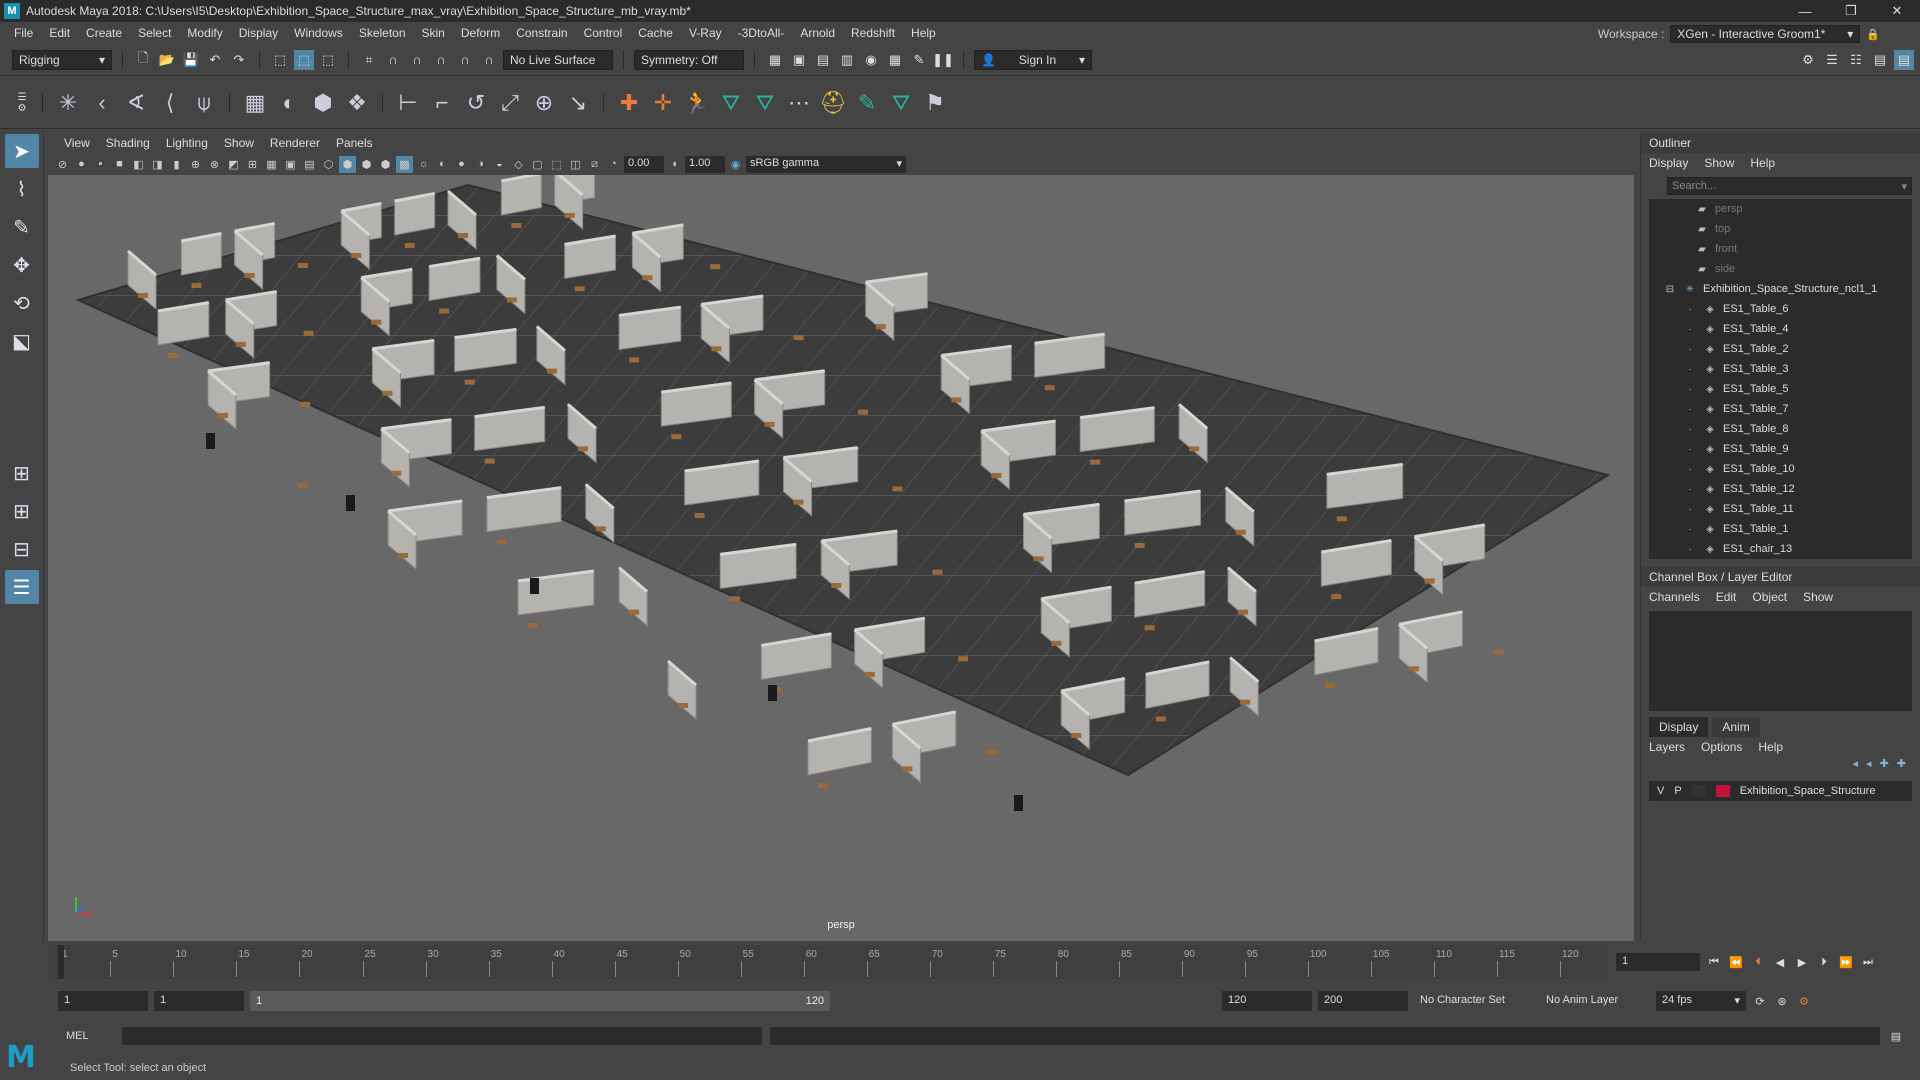  Describe the element at coordinates (1033, 59) in the screenshot. I see `sign-in-dropdown: 👤 Sign In ▾` at that location.